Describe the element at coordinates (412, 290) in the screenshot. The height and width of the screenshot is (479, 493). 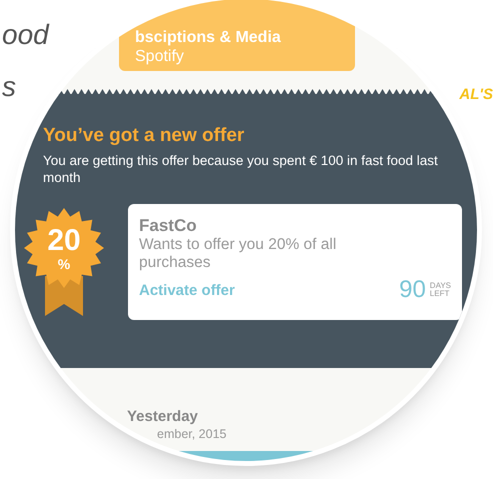
I see `days-count: 90` at that location.